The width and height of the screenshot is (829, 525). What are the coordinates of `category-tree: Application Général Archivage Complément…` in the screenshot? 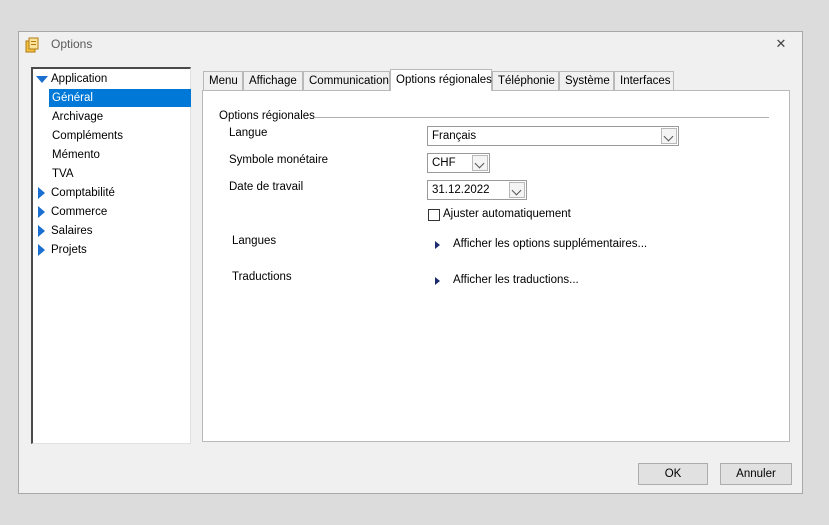 It's located at (111, 255).